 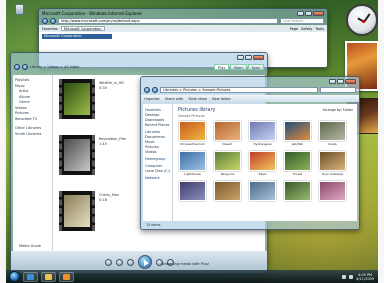 What do you see at coordinates (157, 159) in the screenshot?
I see `nav-homegroup: Homegroup` at bounding box center [157, 159].